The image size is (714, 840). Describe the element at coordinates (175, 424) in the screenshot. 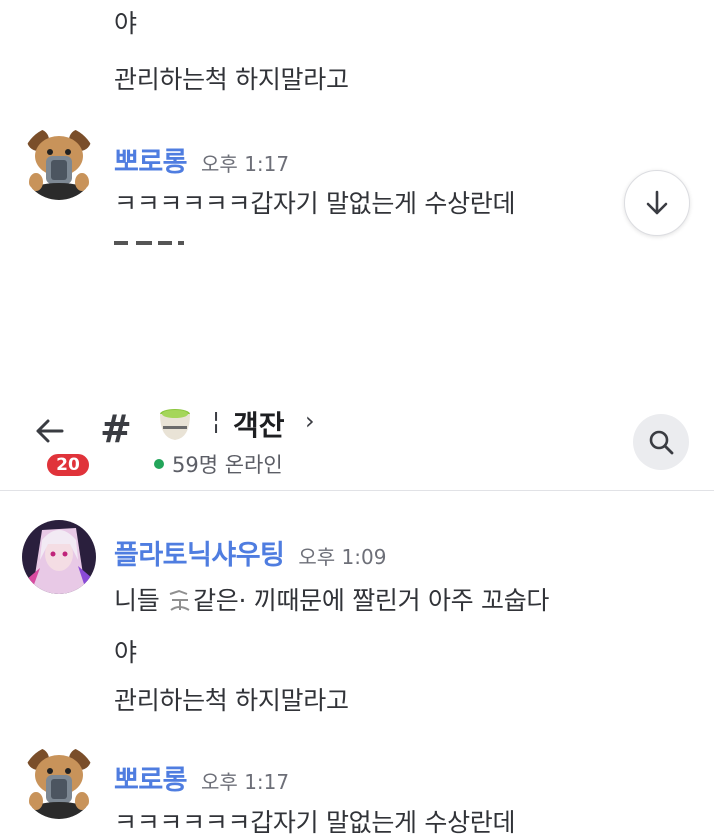

I see `tea-cup-icon` at that location.